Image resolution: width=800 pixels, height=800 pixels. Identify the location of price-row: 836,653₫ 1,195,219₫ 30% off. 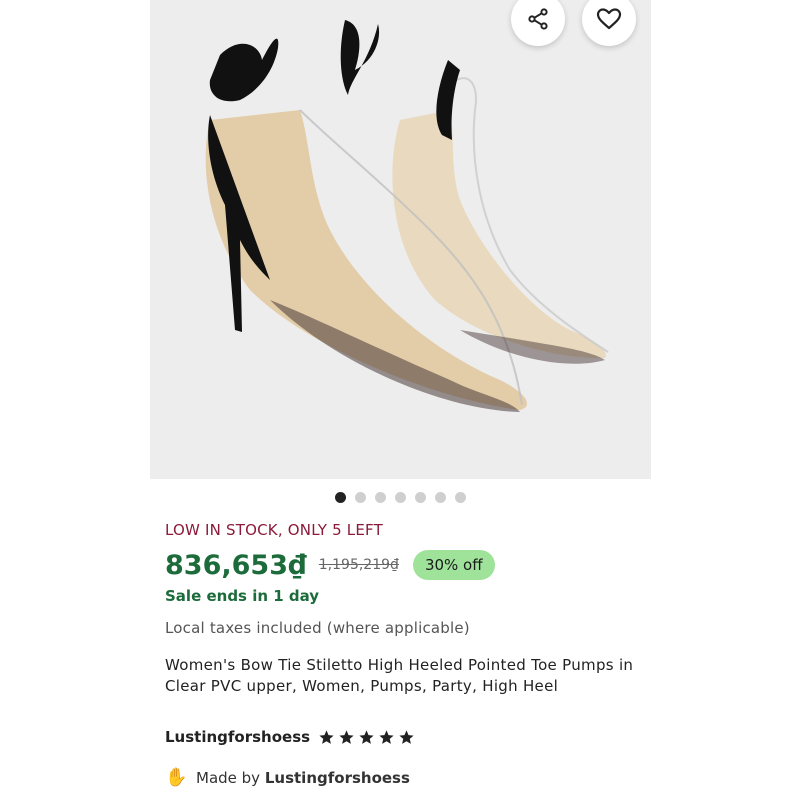
(330, 565).